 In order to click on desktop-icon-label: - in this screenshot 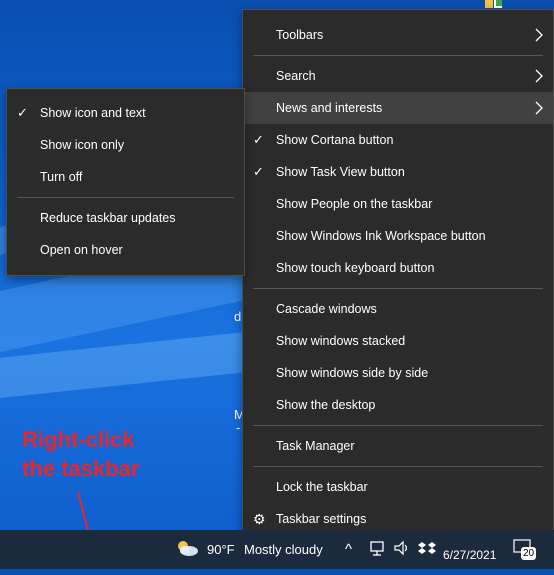, I will do `click(238, 427)`.